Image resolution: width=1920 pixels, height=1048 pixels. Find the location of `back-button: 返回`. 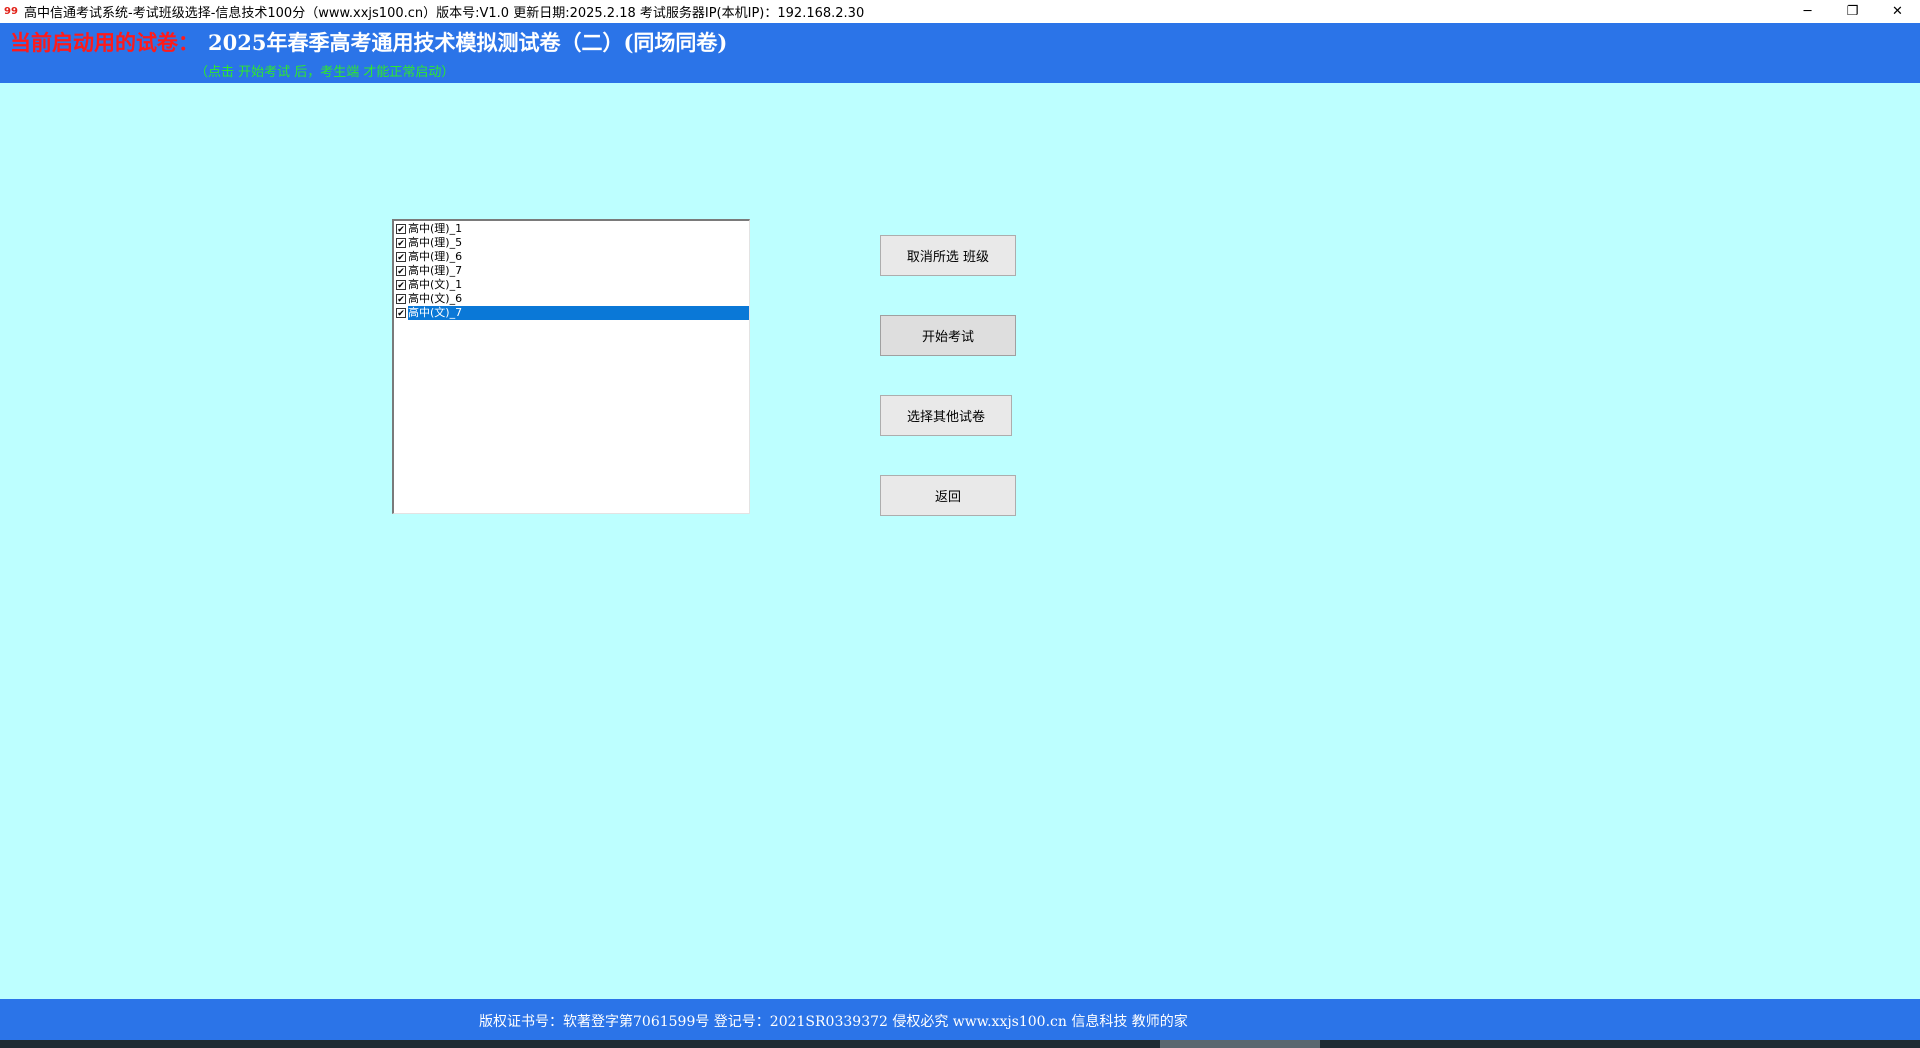

back-button: 返回 is located at coordinates (948, 495).